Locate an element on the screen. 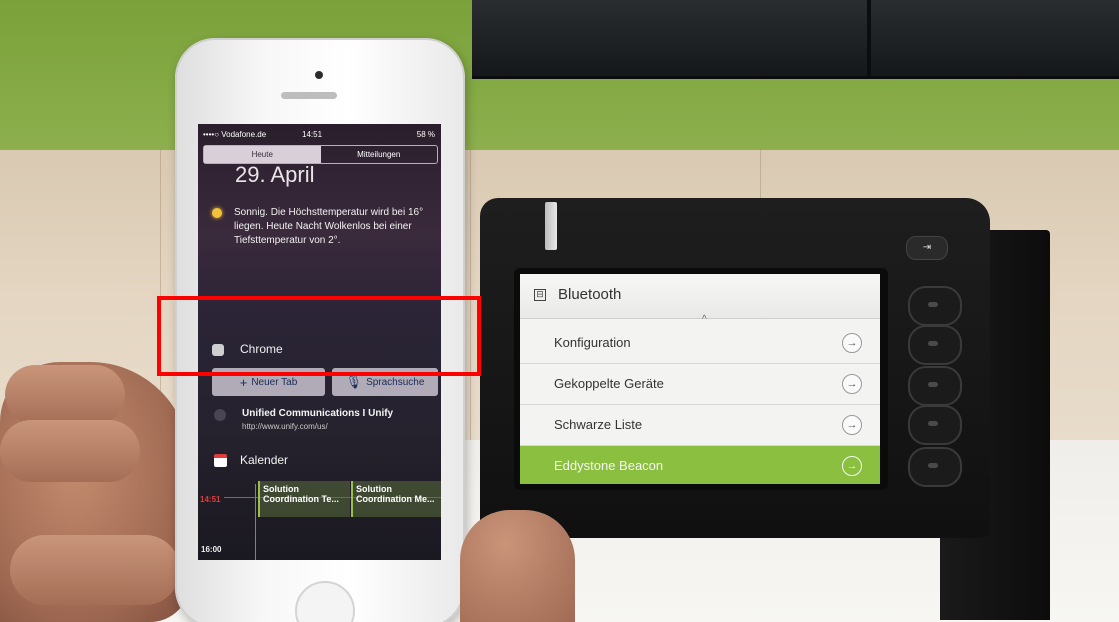 This screenshot has width=1119, height=622. unify-link-title: Unified Communications I Unify is located at coordinates (317, 413).